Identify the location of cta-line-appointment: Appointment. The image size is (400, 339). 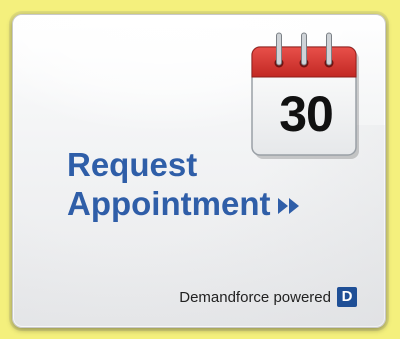
(169, 203).